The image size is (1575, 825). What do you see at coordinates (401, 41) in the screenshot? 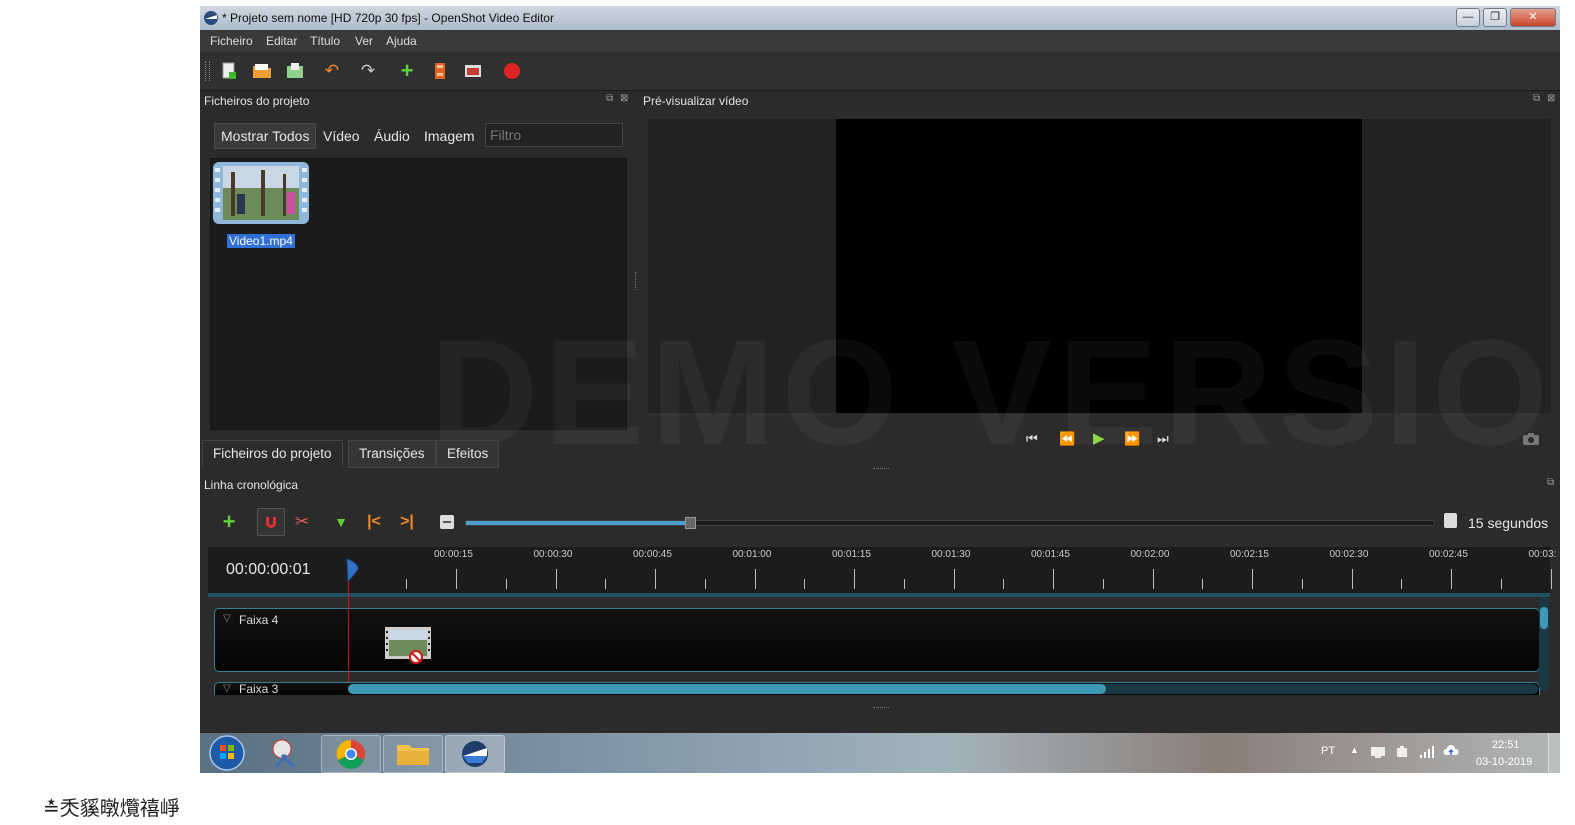
I see `menu-ajuda: Ajuda` at bounding box center [401, 41].